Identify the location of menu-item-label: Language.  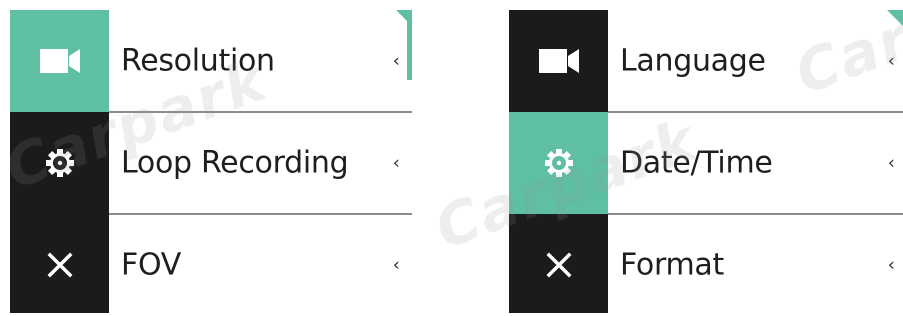
(693, 61).